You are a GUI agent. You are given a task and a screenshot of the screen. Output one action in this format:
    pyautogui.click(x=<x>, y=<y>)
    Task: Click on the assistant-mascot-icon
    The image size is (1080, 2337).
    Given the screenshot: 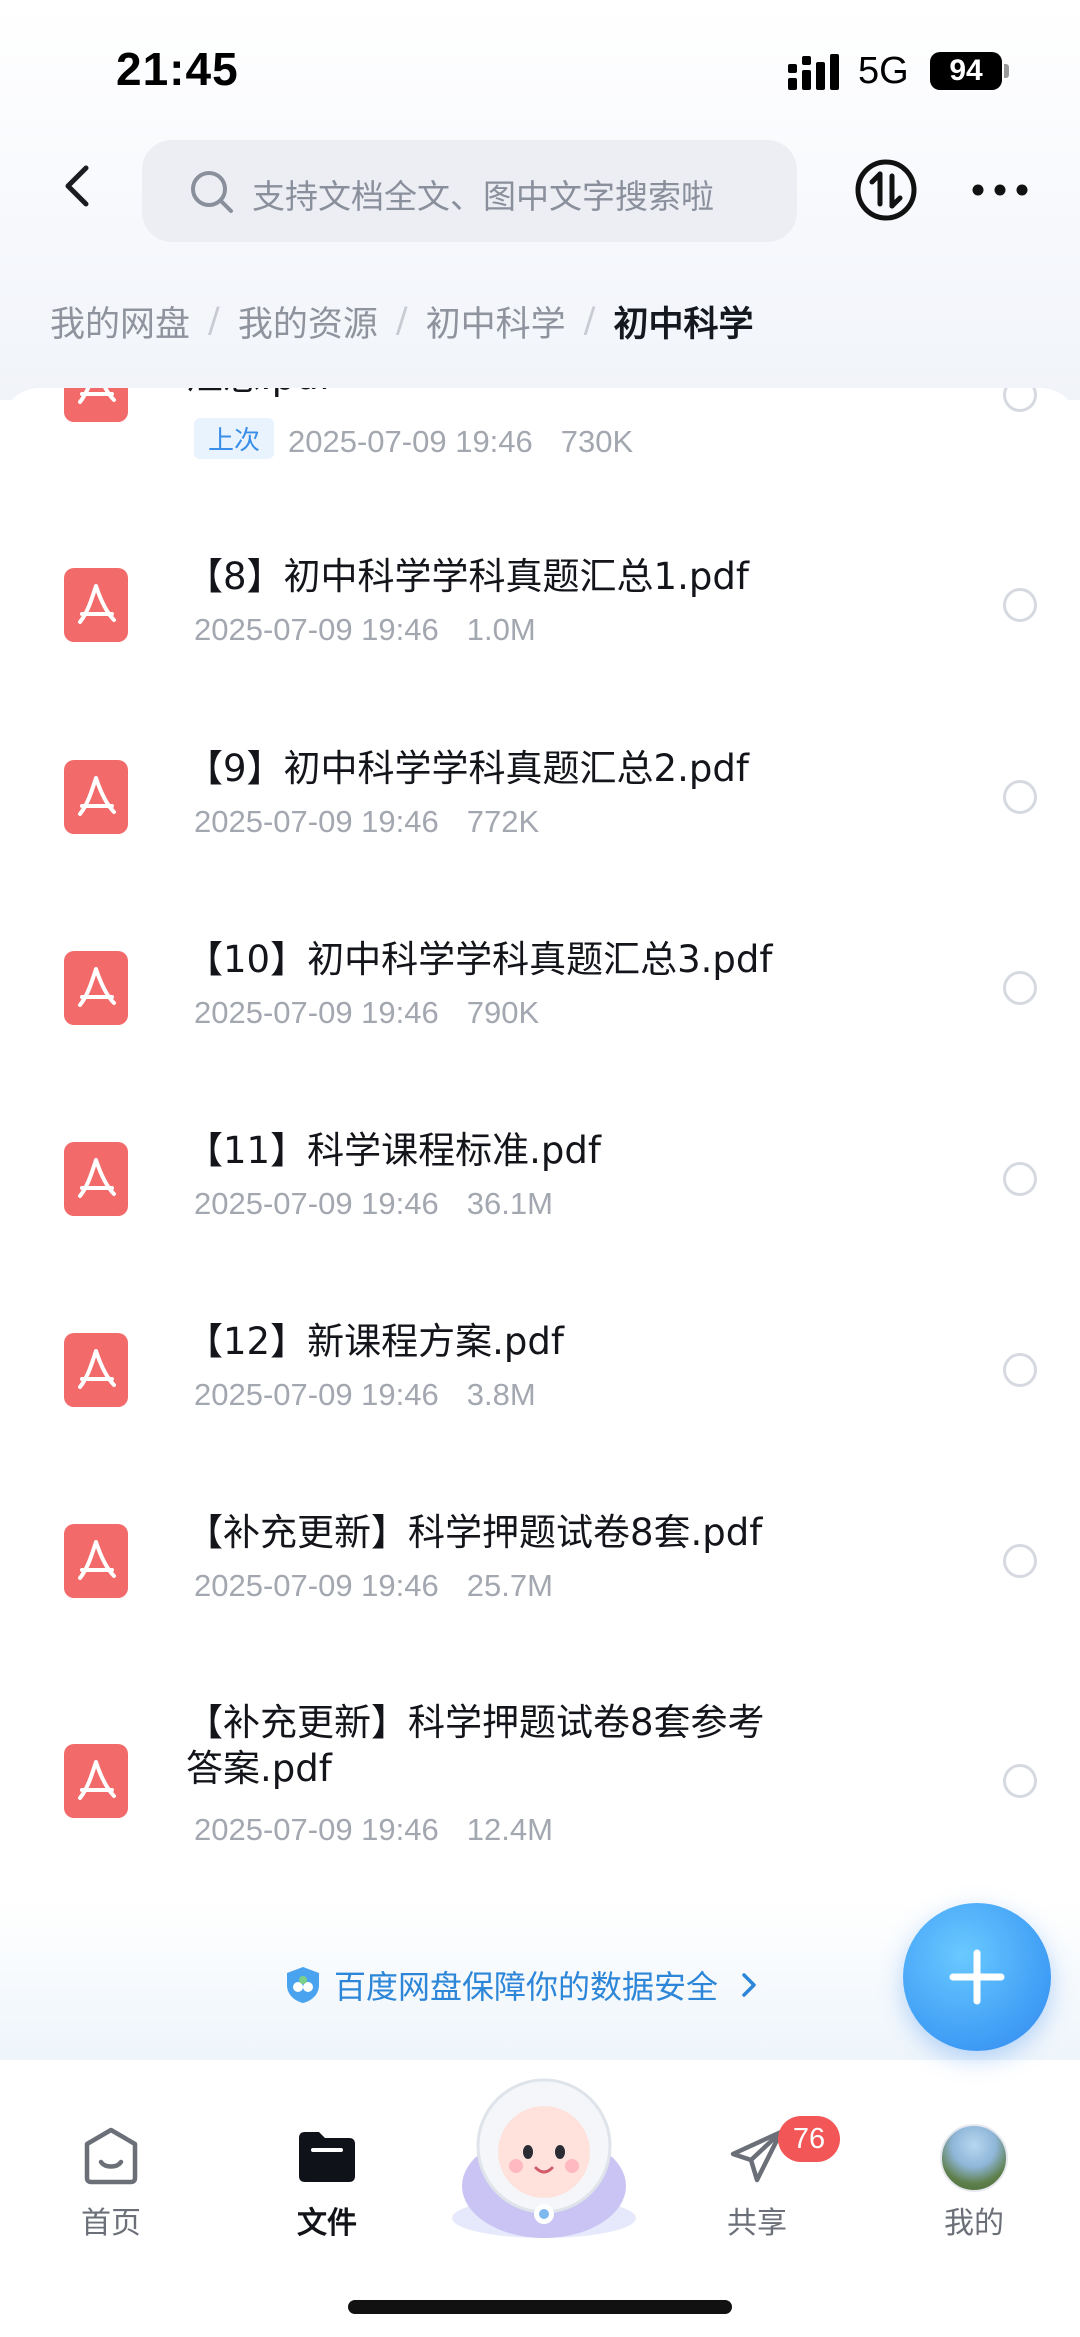 What is the action you would take?
    pyautogui.click(x=544, y=2153)
    